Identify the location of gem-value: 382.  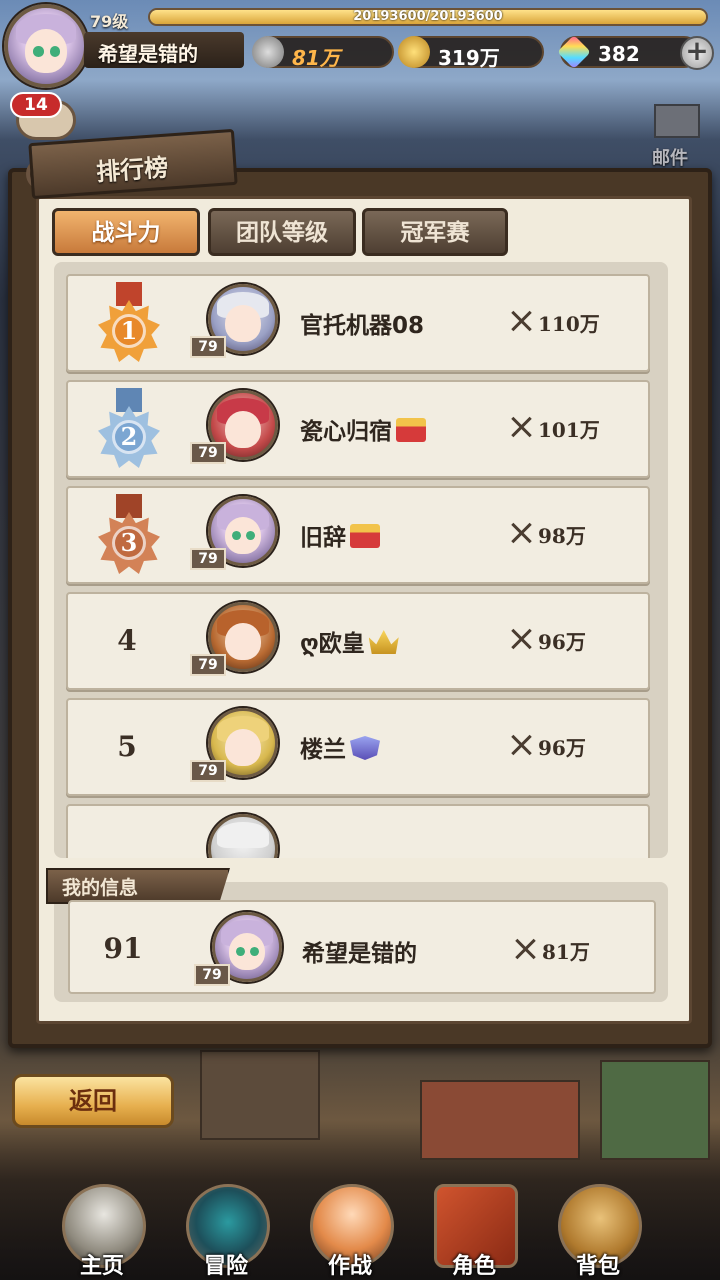
(619, 54).